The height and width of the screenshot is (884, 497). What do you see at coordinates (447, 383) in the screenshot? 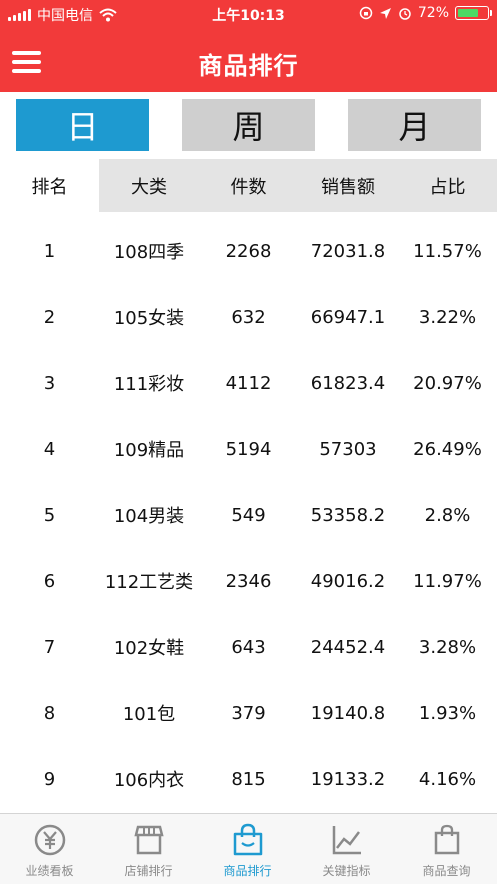
I see `share-cell: 20.97%` at bounding box center [447, 383].